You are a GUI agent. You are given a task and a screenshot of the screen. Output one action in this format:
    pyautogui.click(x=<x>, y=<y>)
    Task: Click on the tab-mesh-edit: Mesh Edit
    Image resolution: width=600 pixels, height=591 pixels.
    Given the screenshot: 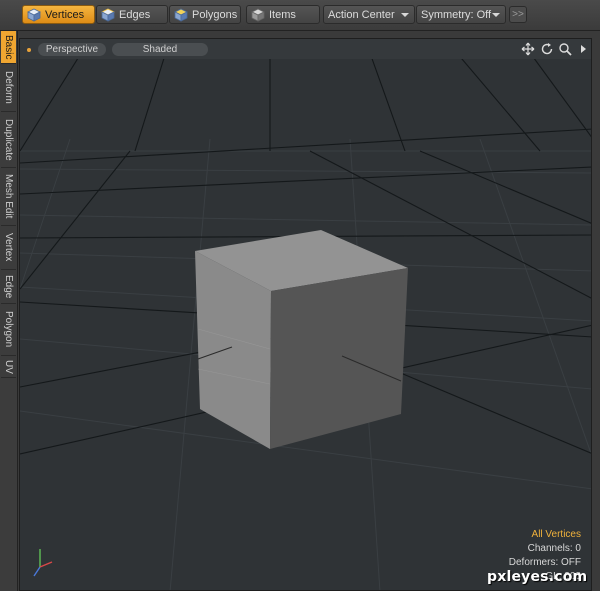 What is the action you would take?
    pyautogui.click(x=8, y=197)
    